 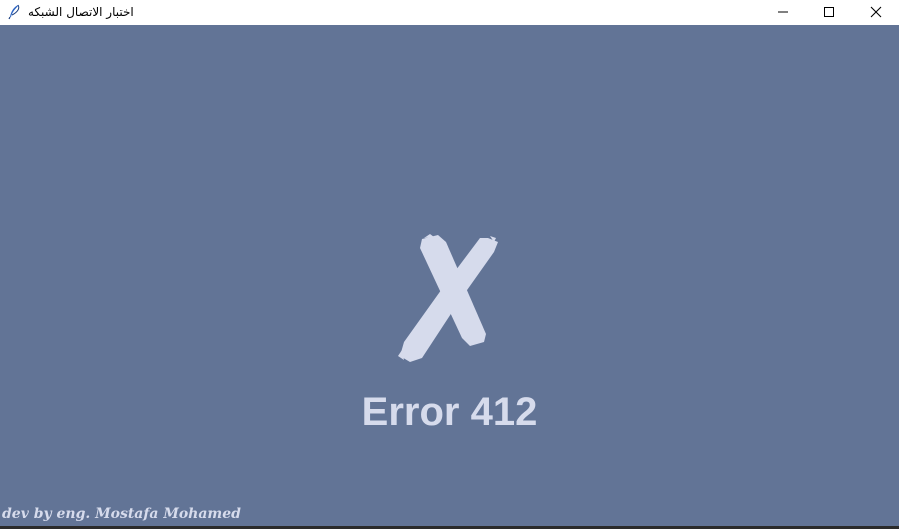 What do you see at coordinates (121, 514) in the screenshot?
I see `developer-credit: dev by eng. Mostafa Mohamed` at bounding box center [121, 514].